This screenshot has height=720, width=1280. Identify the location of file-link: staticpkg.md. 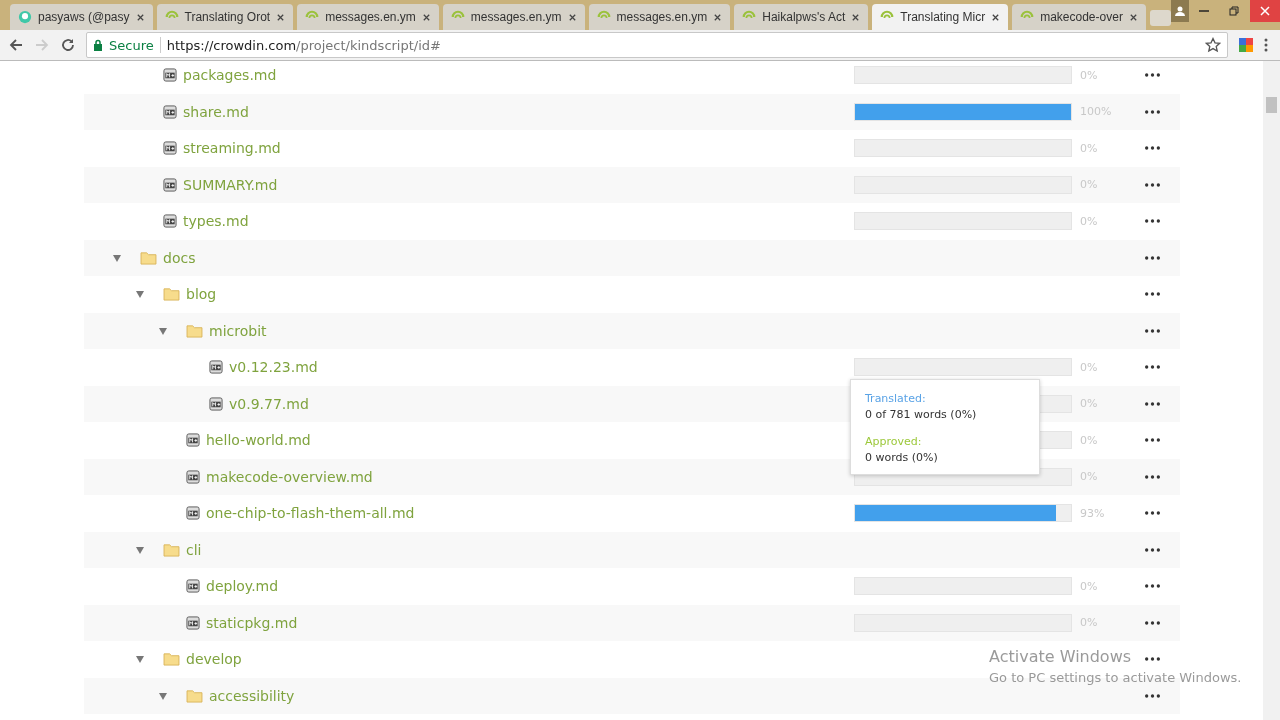
(252, 622).